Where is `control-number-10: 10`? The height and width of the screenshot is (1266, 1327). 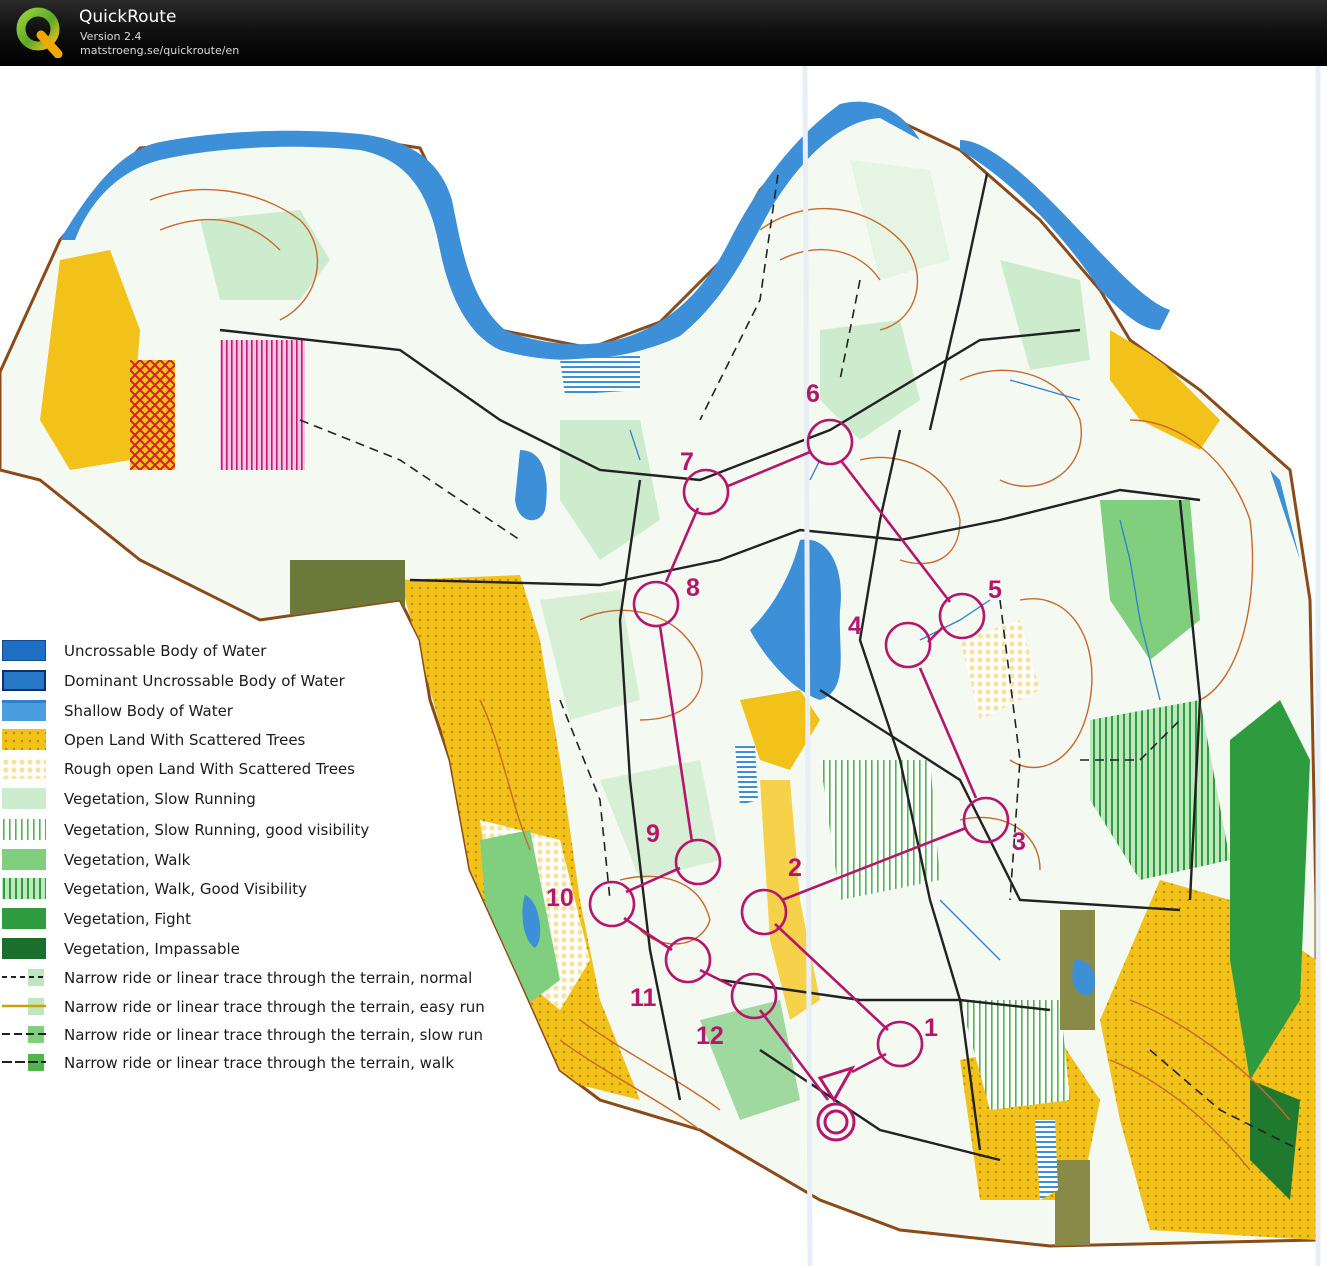
control-number-10: 10 is located at coordinates (560, 898).